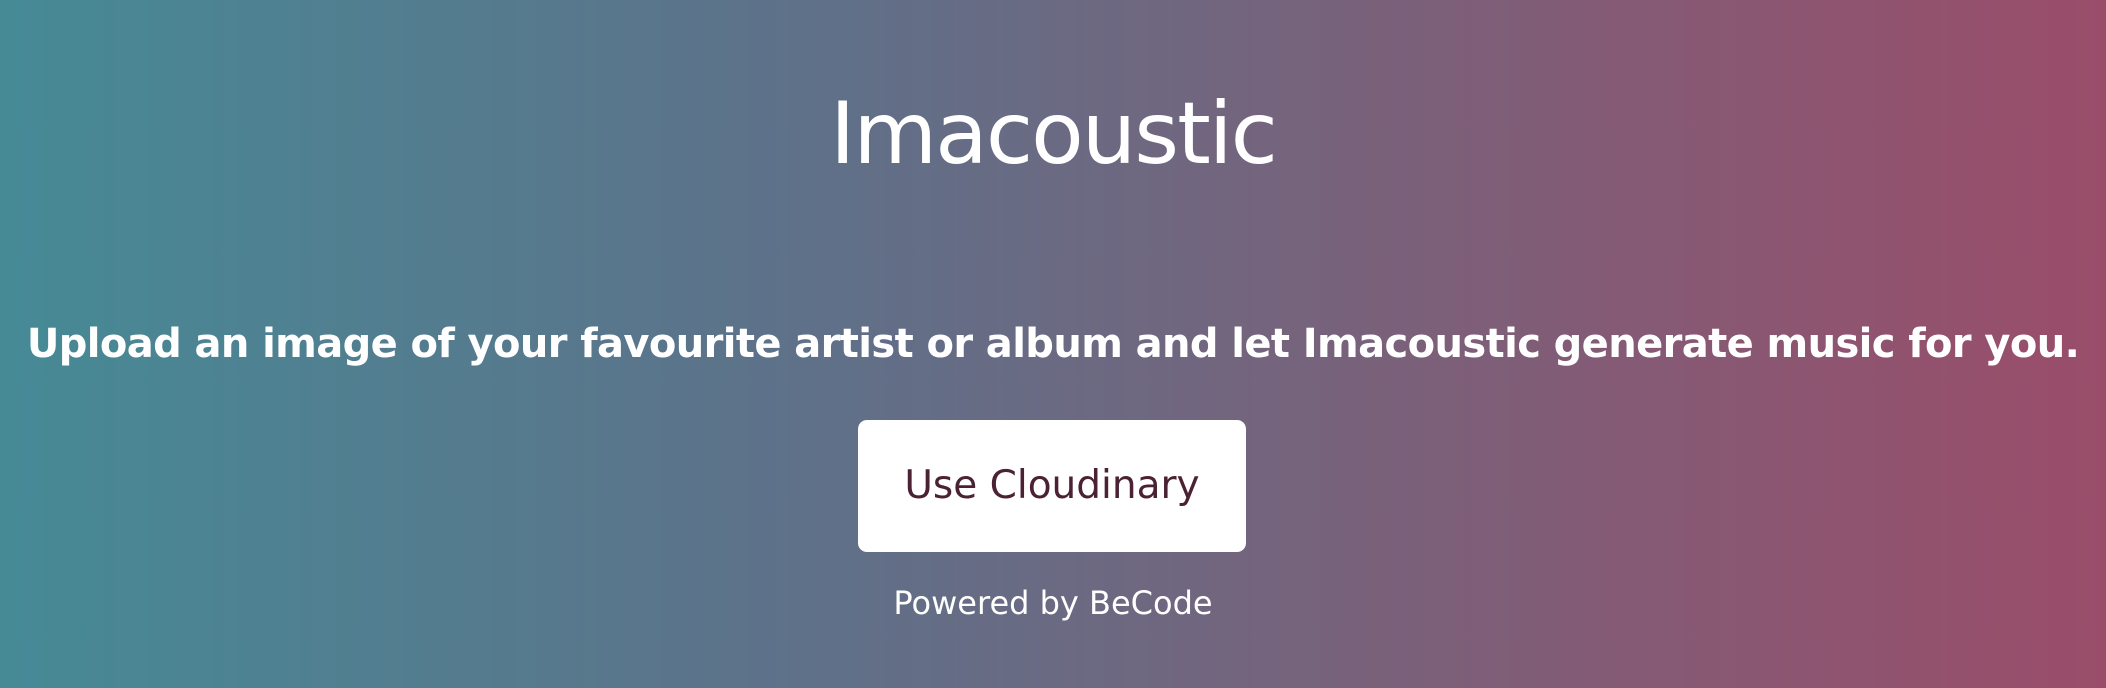 The height and width of the screenshot is (688, 2106). I want to click on use-cloudinary-button: Use Cloudinary, so click(1052, 486).